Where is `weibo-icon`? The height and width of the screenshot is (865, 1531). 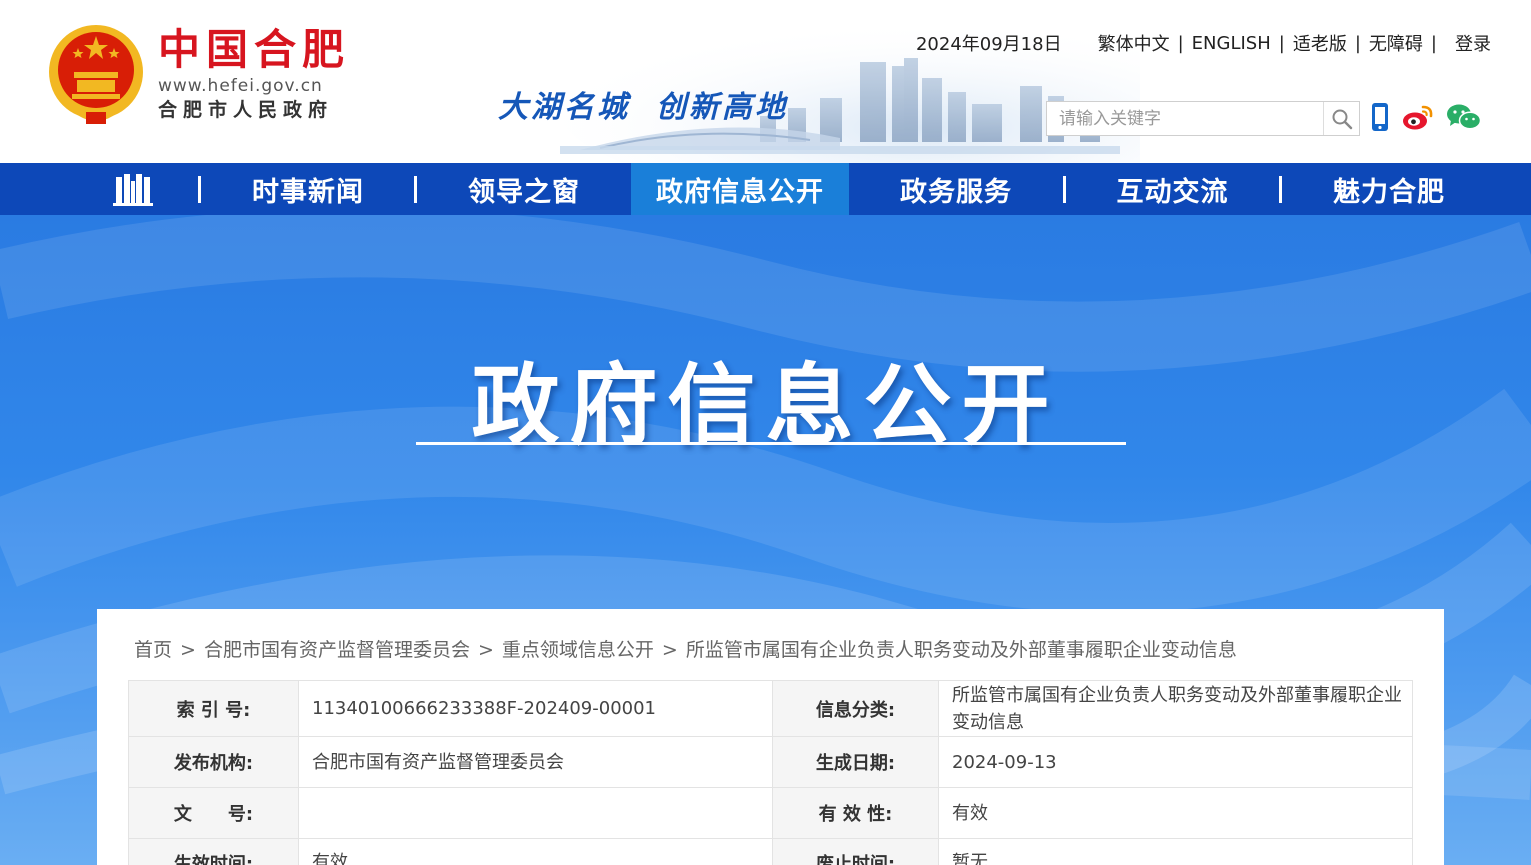
weibo-icon is located at coordinates (1418, 117).